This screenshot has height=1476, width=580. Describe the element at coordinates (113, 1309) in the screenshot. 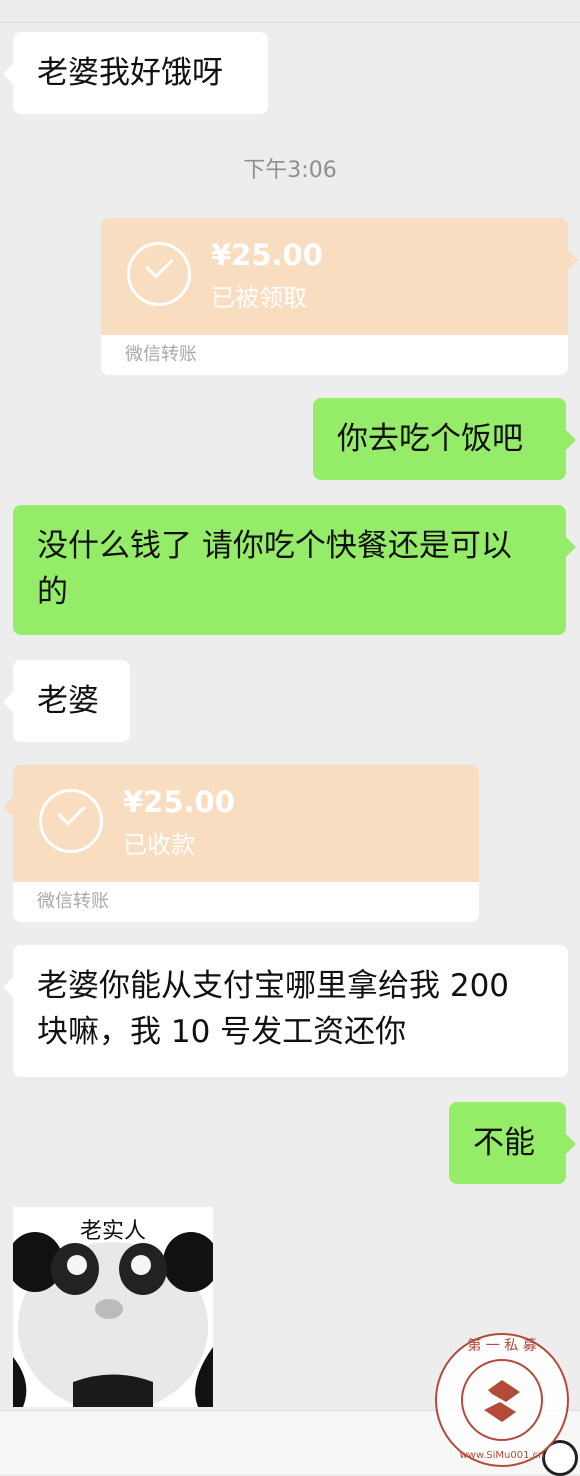

I see `panda-sticker: 老实人` at that location.